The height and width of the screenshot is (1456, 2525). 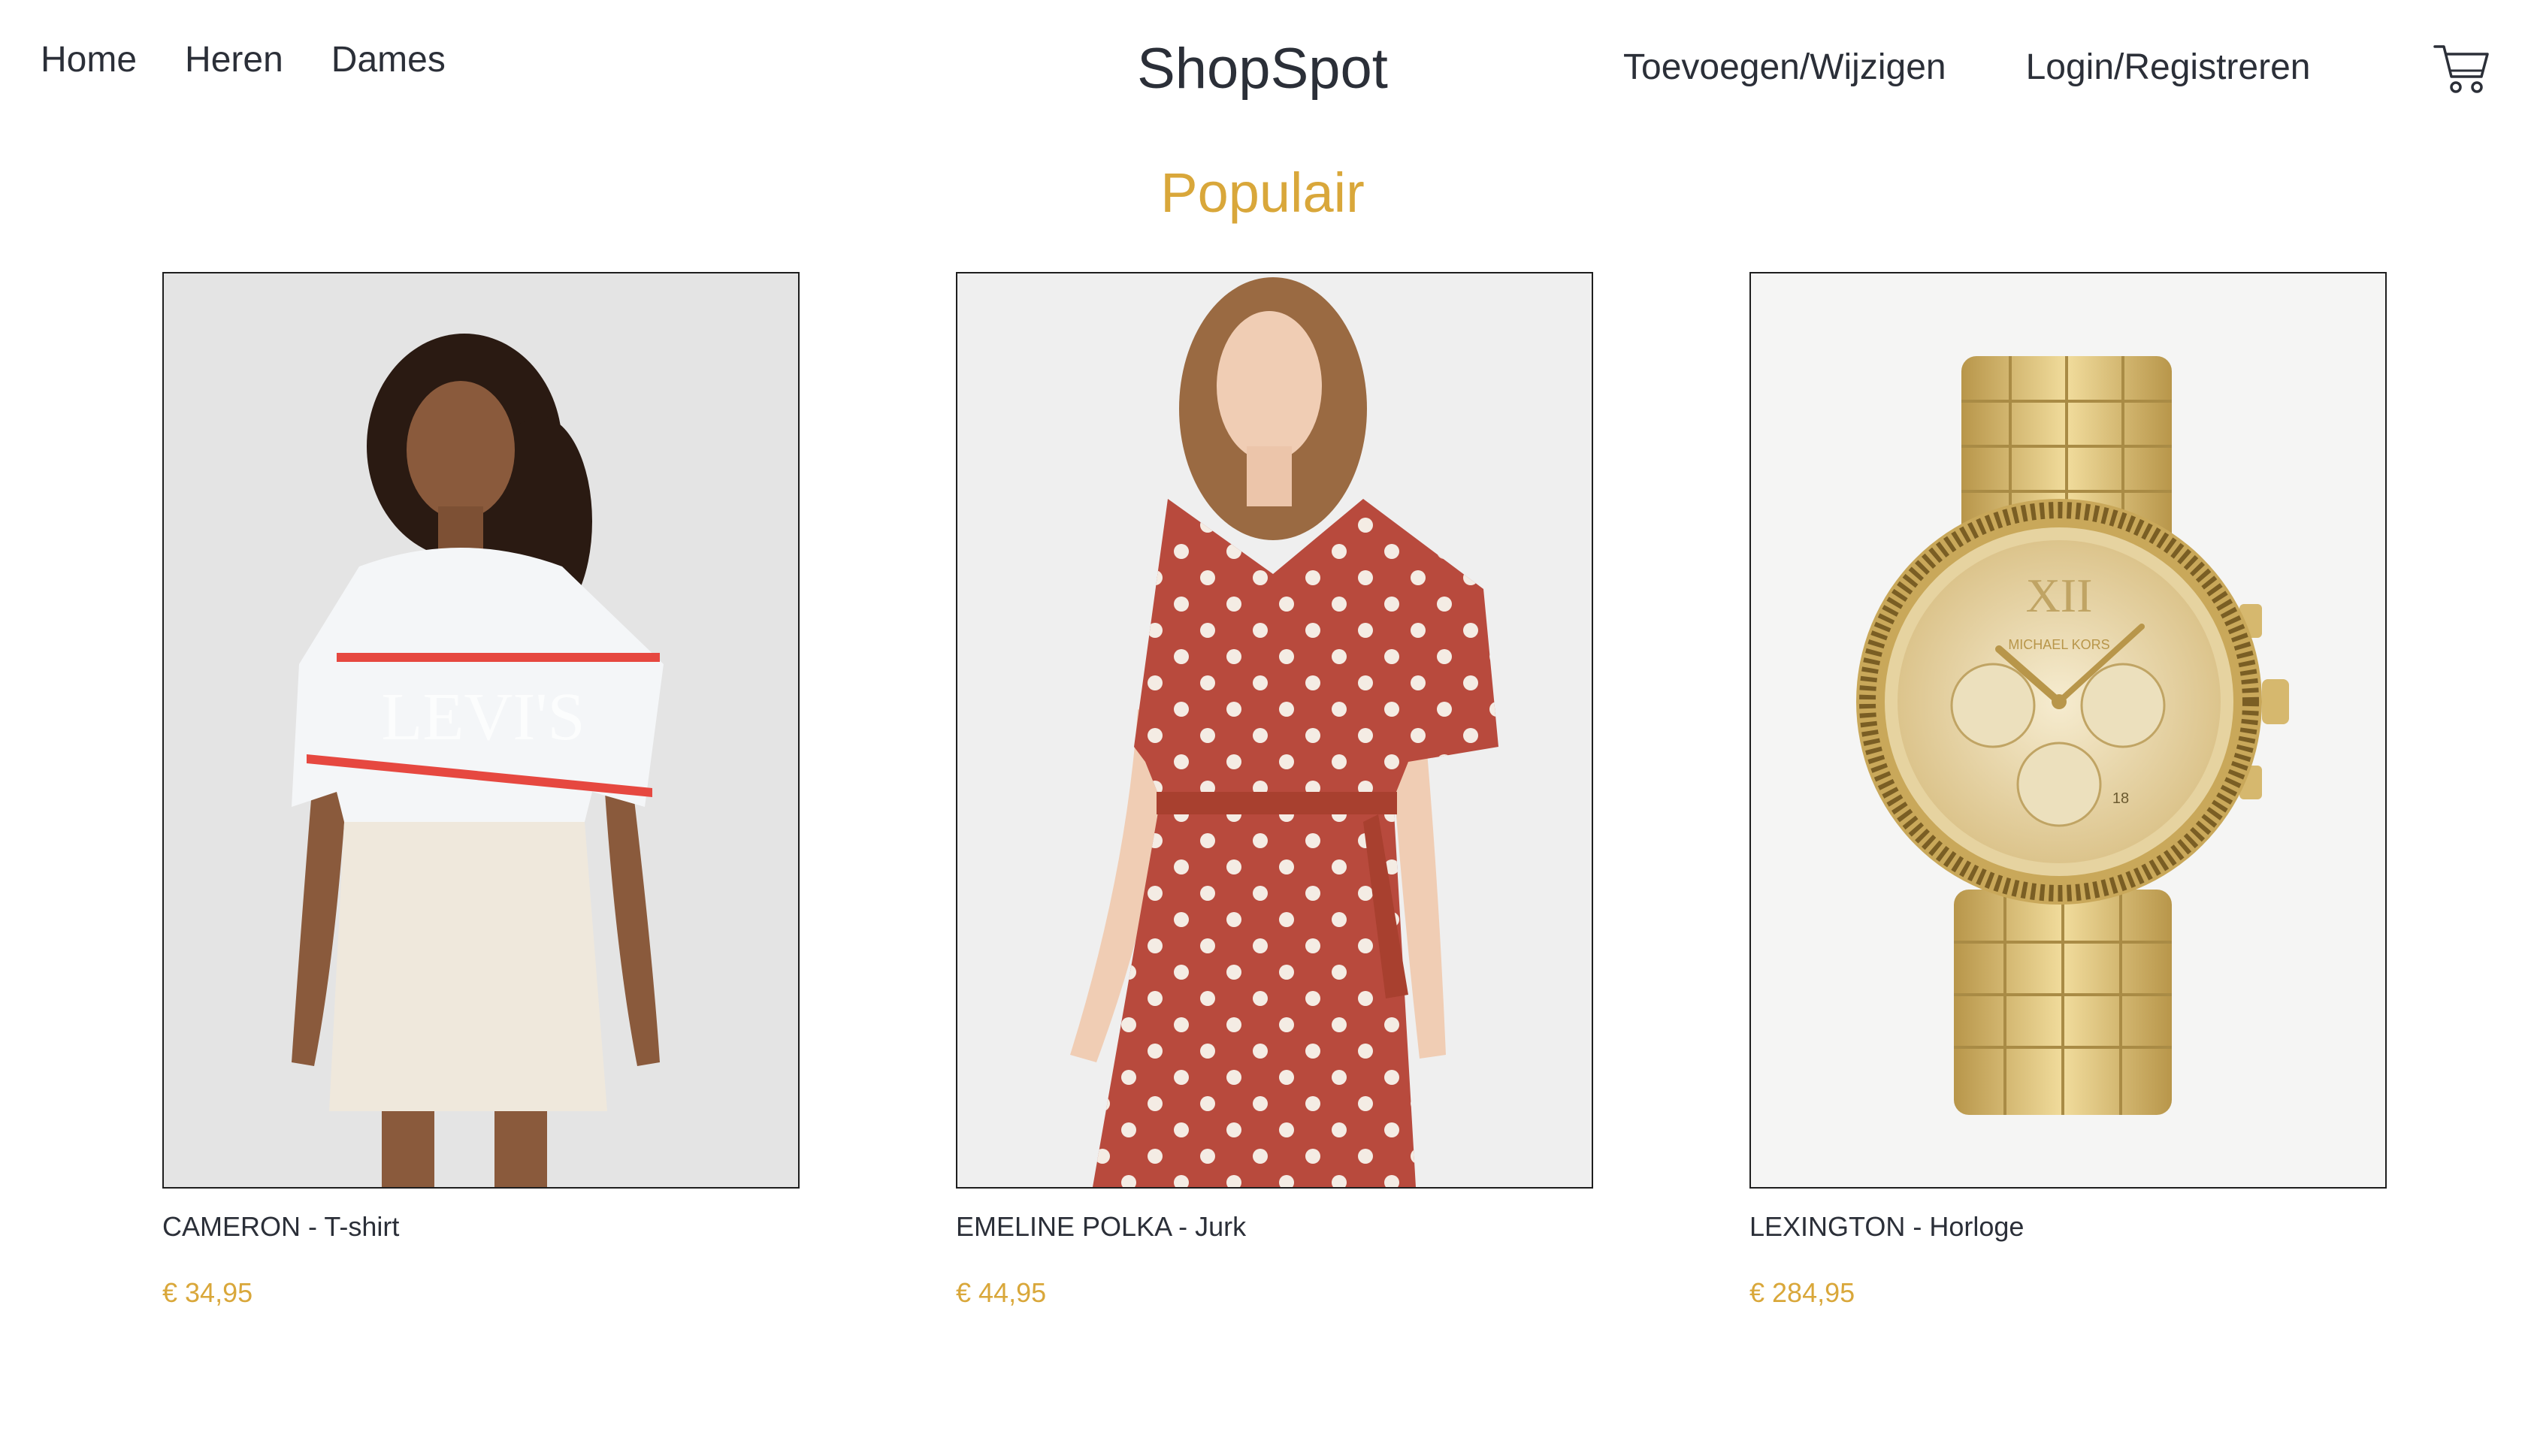 I want to click on brand-logo: ShopSpot, so click(x=1262, y=69).